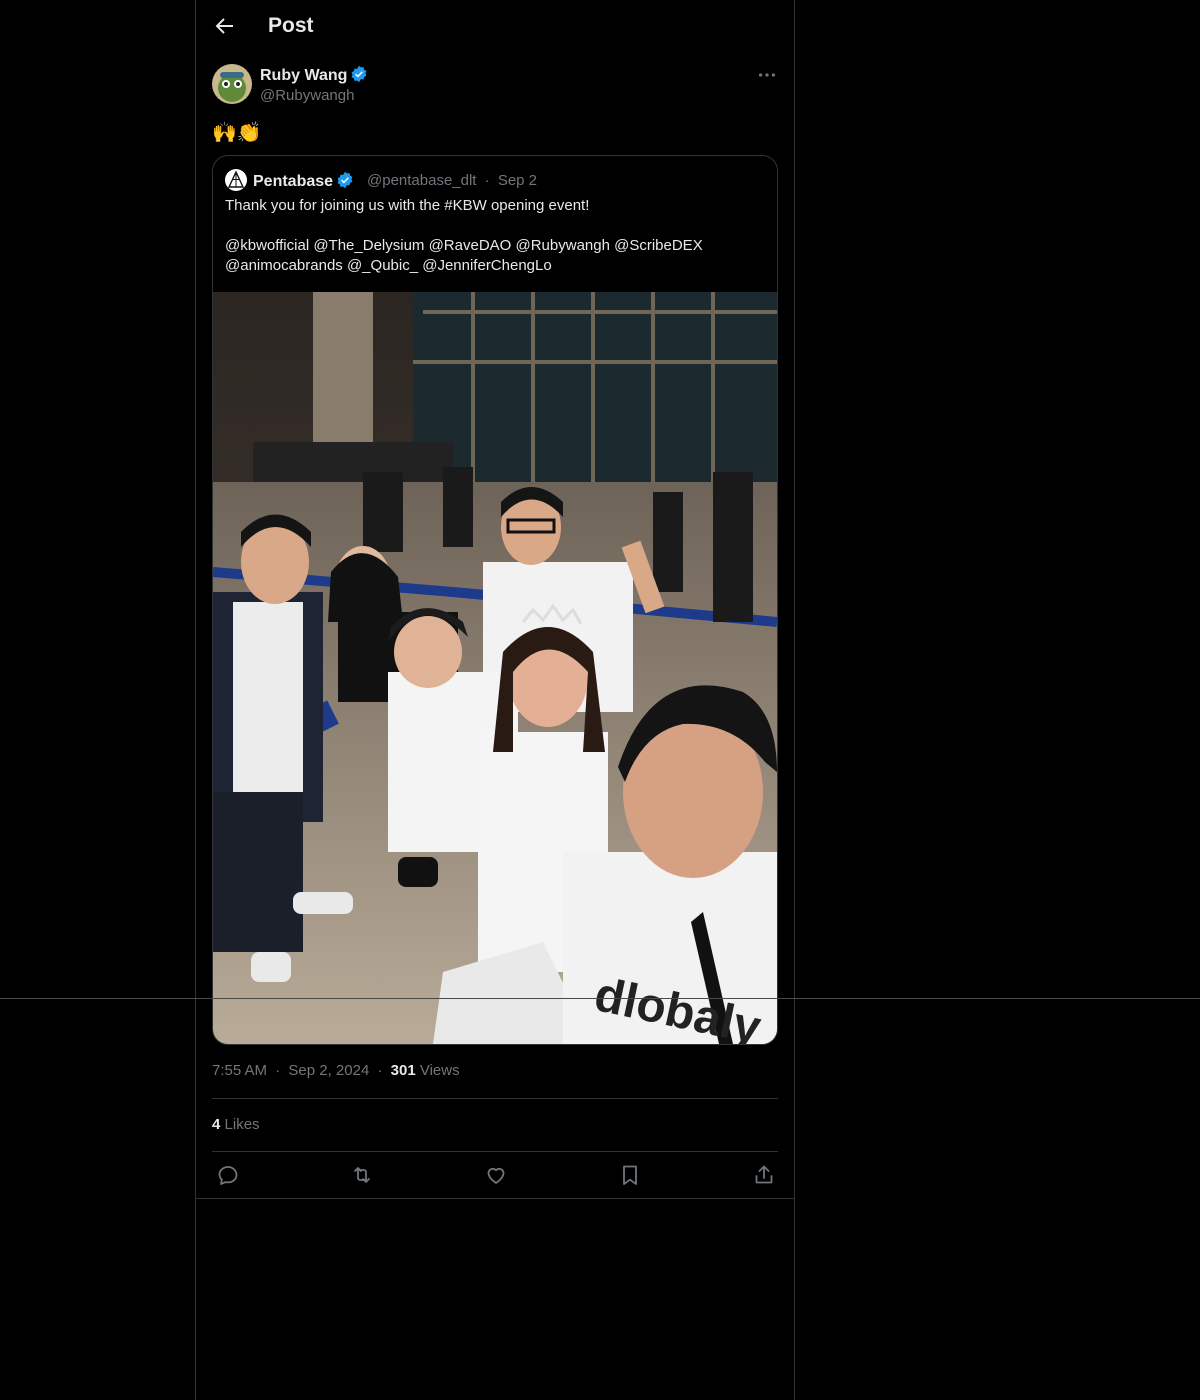  I want to click on top-bar: Post, so click(495, 26).